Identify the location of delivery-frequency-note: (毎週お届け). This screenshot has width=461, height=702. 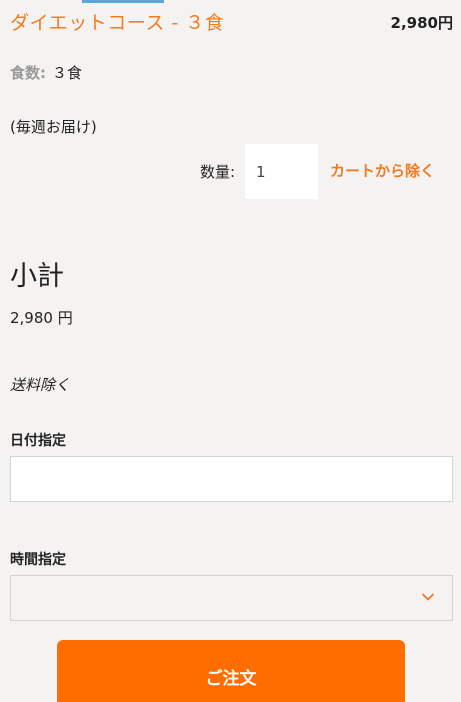
(53, 127).